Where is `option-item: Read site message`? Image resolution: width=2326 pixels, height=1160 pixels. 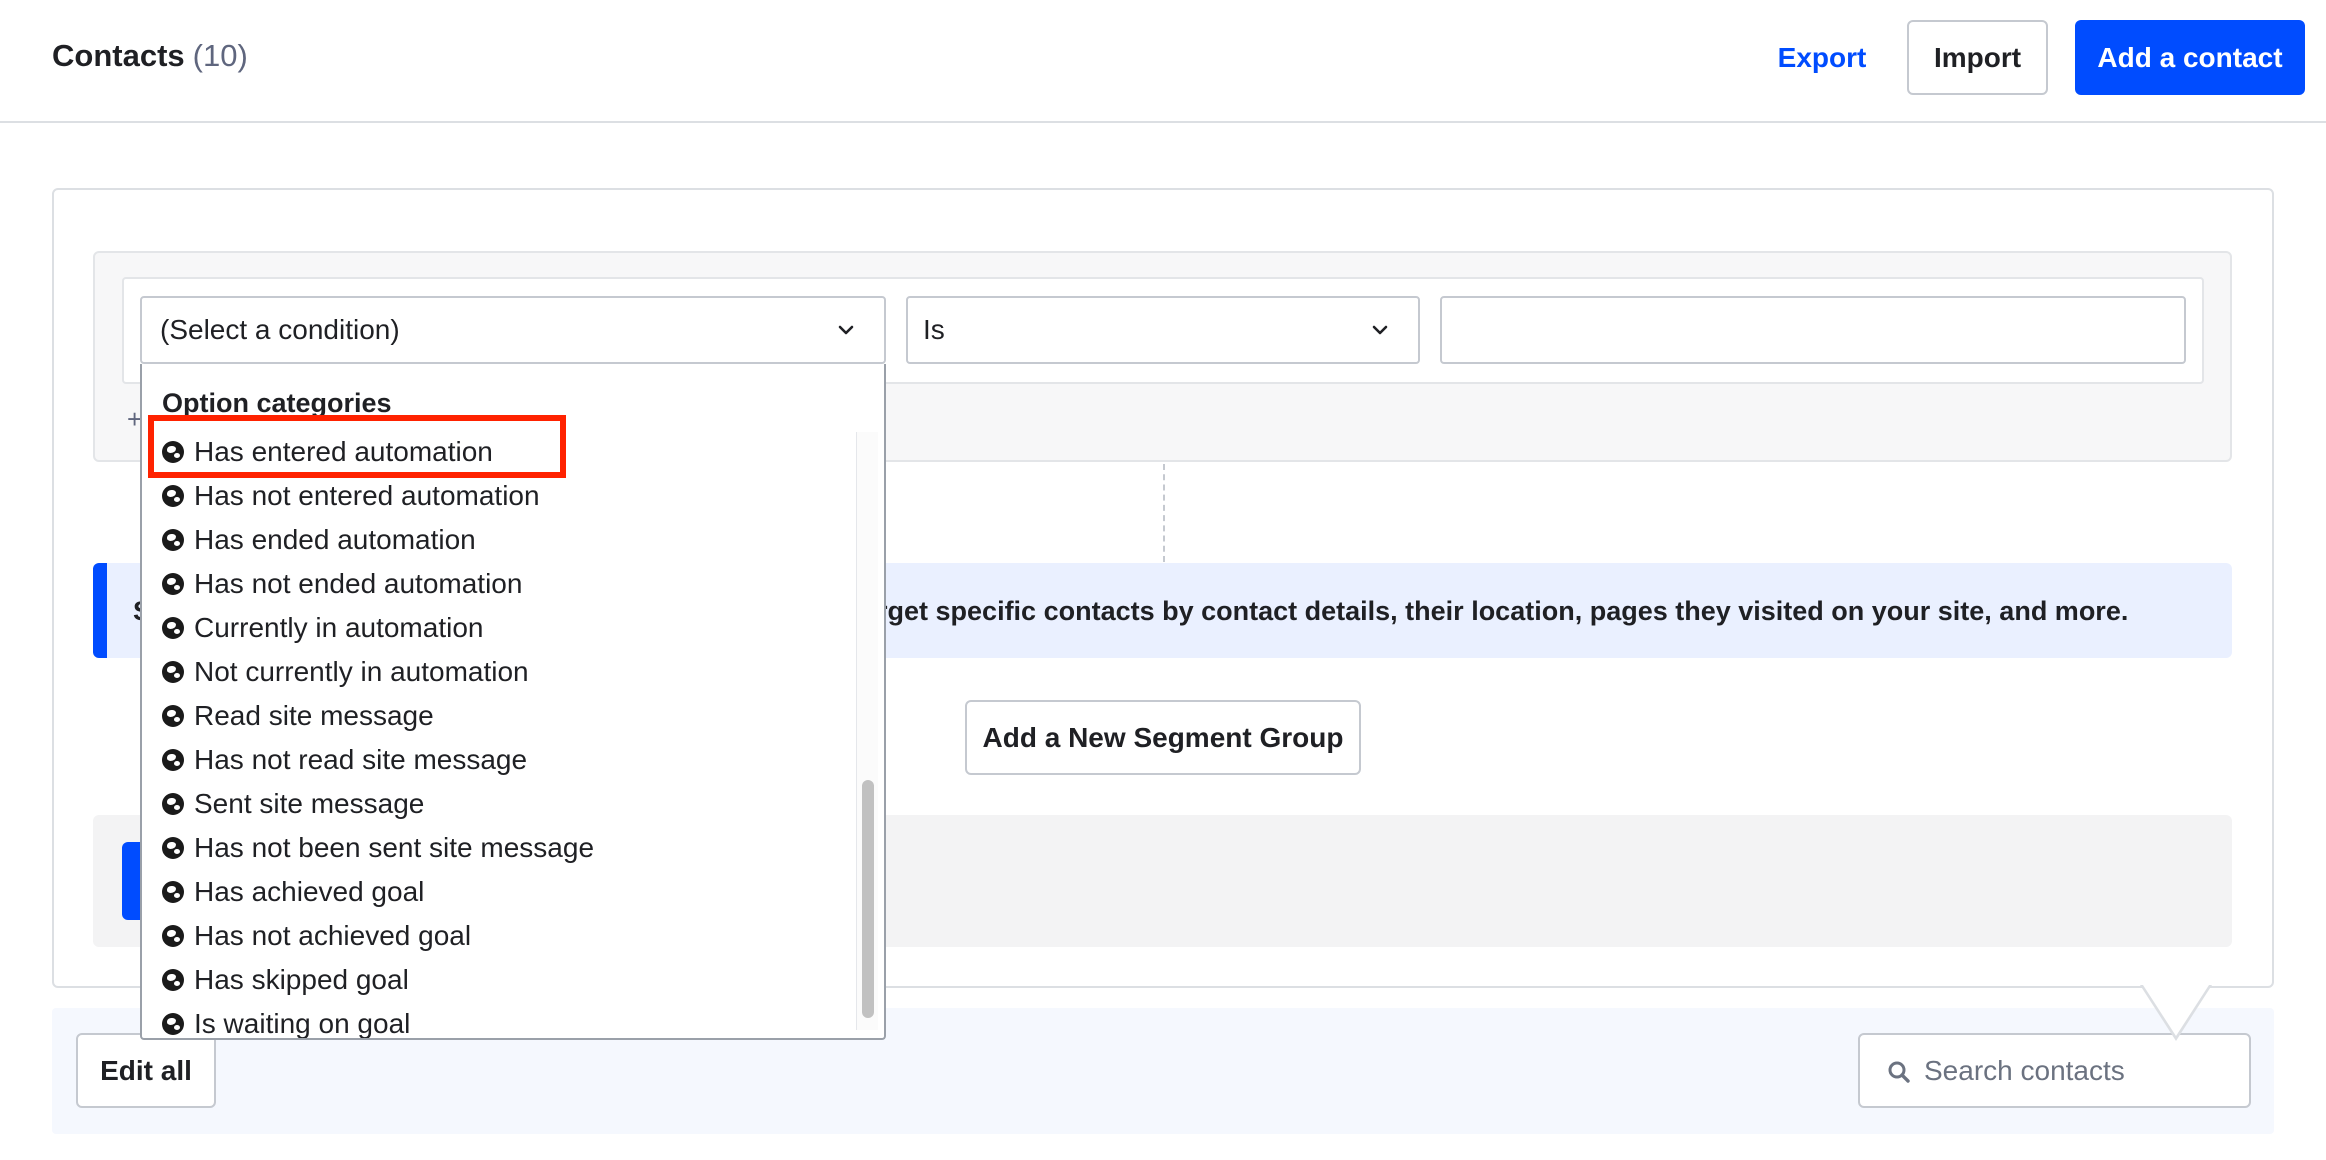 option-item: Read site message is located at coordinates (498, 716).